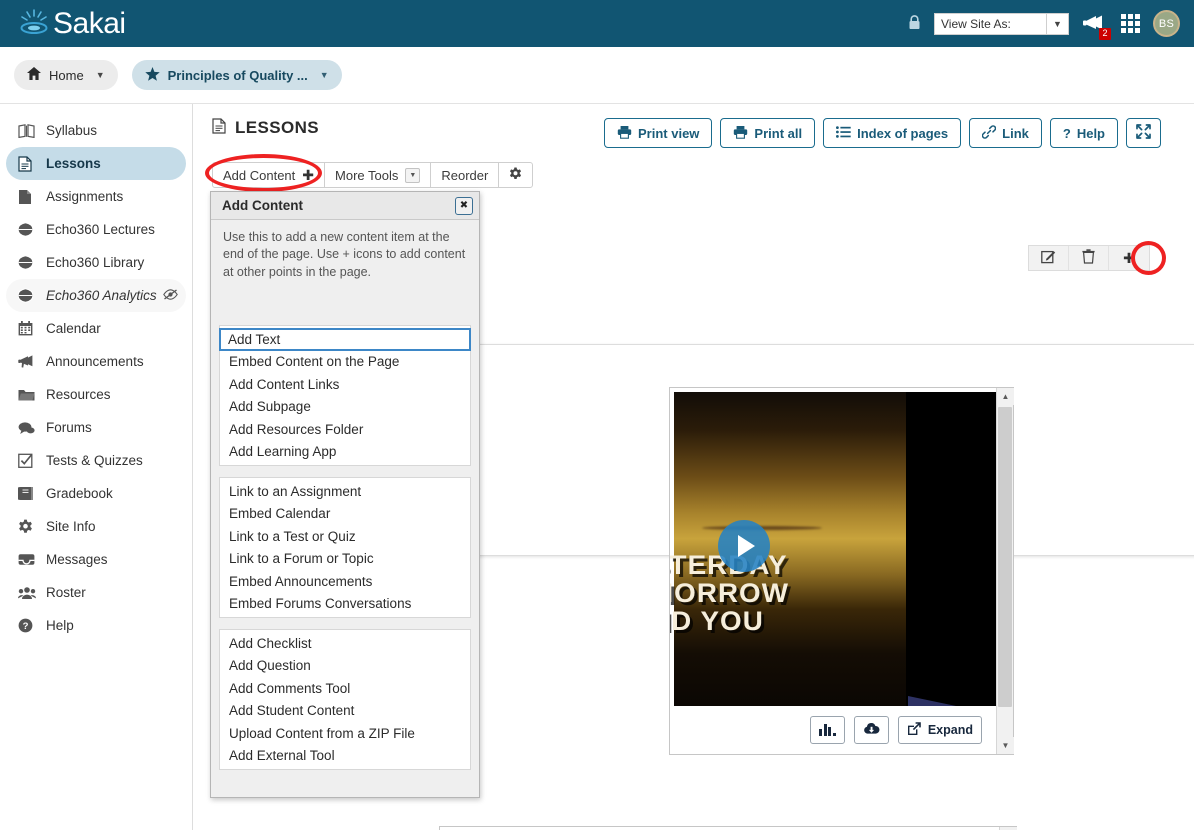  I want to click on menu-item-link-test-quiz: Link to a Test or Quiz, so click(345, 536).